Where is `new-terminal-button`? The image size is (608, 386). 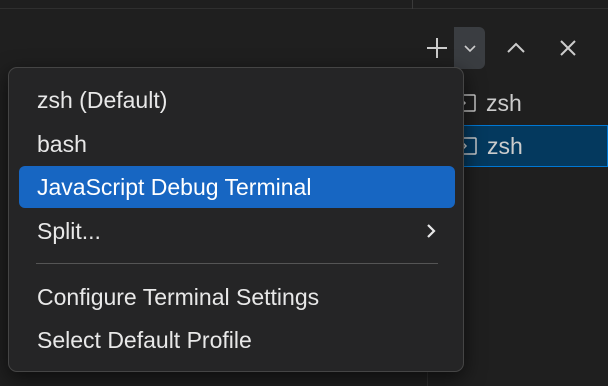 new-terminal-button is located at coordinates (436, 48).